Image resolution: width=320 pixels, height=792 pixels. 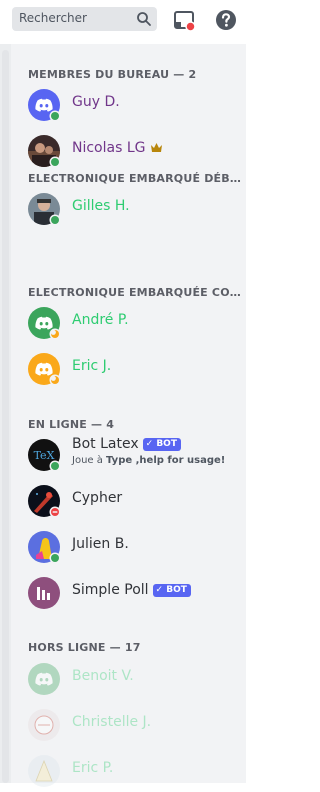 I want to click on member-name-text: Simple Poll, so click(x=110, y=590).